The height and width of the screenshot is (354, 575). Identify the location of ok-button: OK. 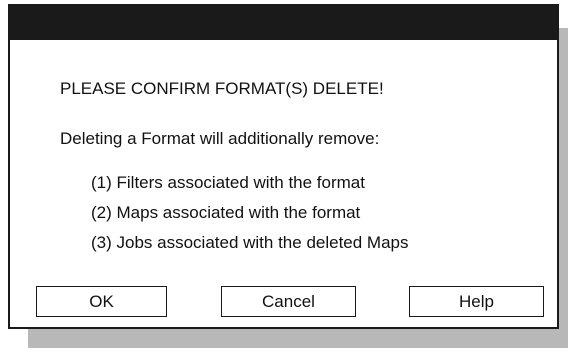
(101, 301).